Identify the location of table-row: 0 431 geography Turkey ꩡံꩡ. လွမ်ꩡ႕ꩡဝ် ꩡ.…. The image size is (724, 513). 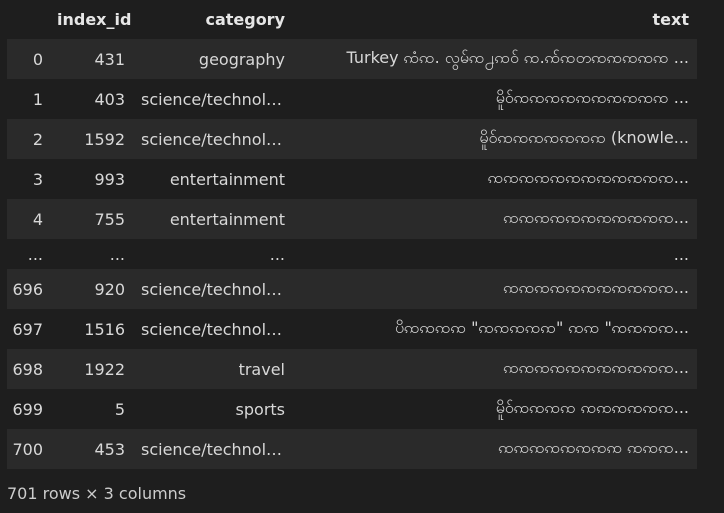
(352, 59).